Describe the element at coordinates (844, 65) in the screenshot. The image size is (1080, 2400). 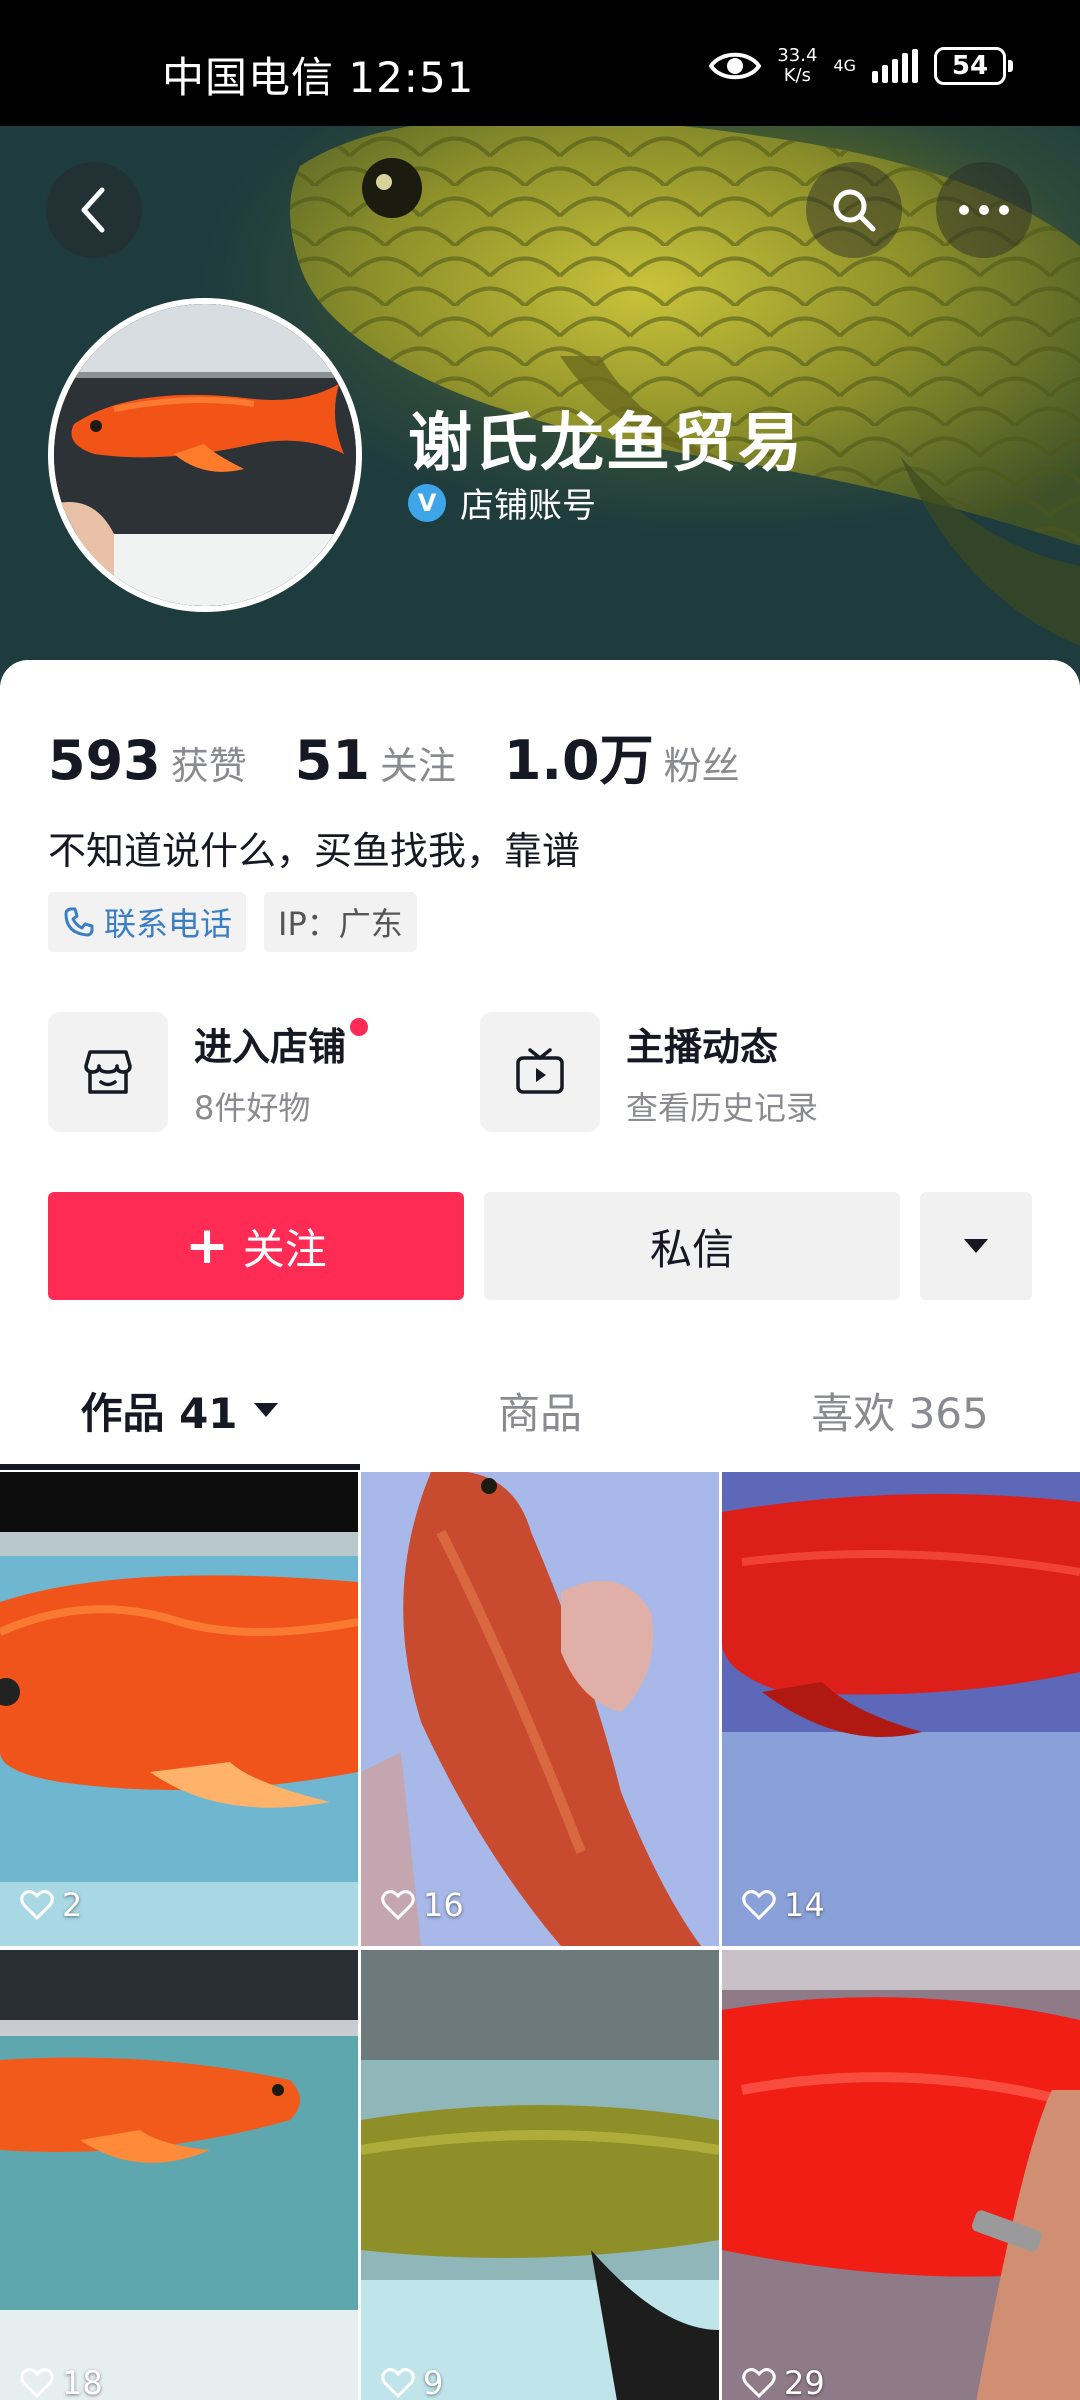
I see `network-type: 4G` at that location.